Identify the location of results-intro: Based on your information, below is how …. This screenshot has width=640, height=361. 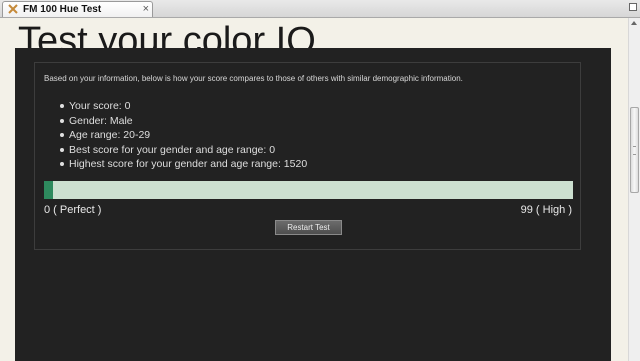
(253, 78).